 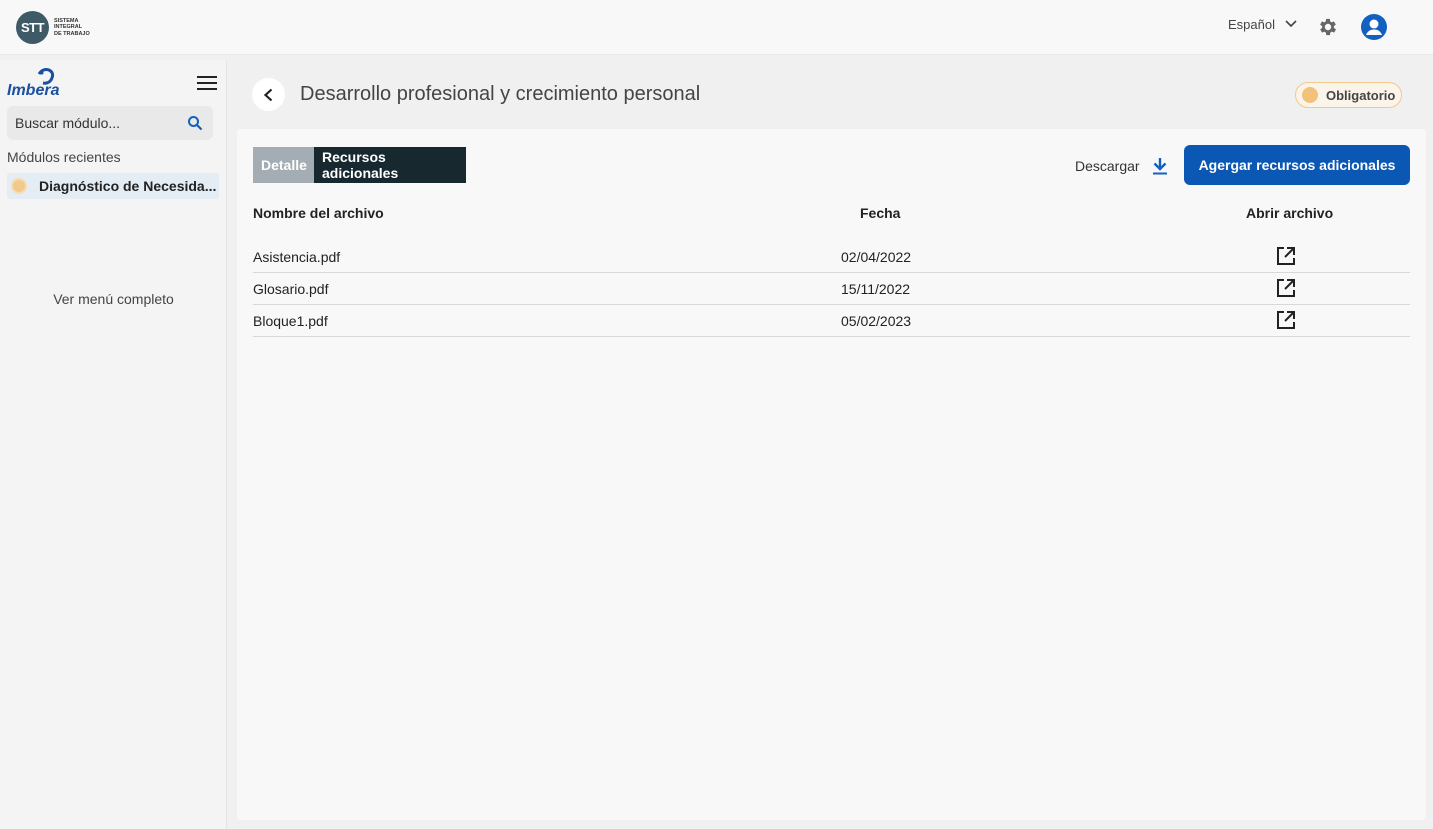 What do you see at coordinates (1251, 24) in the screenshot?
I see `language-label: Español` at bounding box center [1251, 24].